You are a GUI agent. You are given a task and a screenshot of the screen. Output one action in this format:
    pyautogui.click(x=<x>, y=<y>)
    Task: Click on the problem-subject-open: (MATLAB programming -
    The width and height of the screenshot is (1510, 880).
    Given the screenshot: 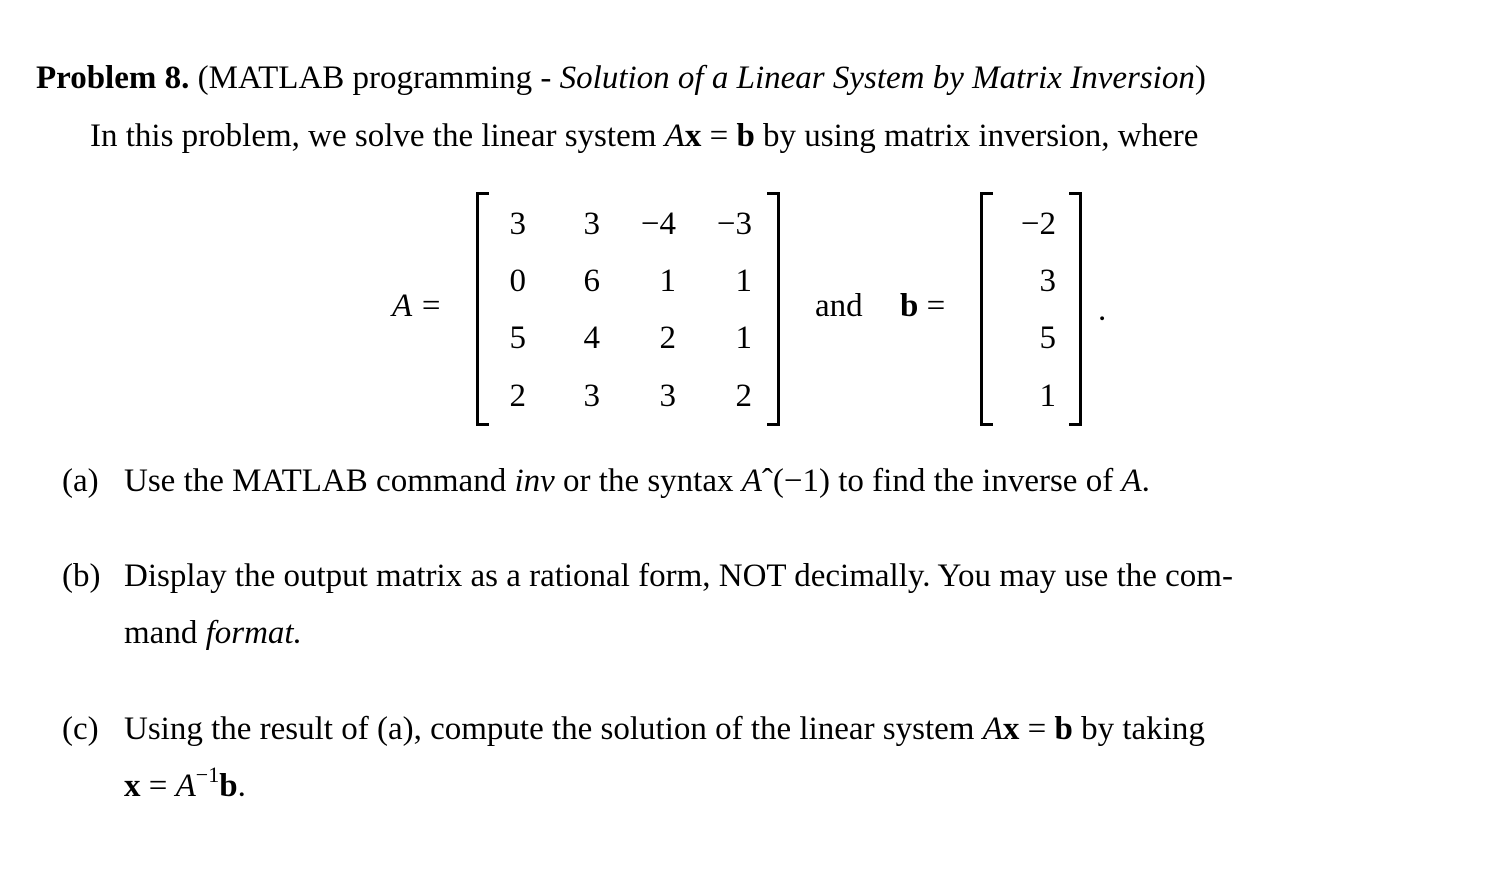 What is the action you would take?
    pyautogui.click(x=378, y=78)
    